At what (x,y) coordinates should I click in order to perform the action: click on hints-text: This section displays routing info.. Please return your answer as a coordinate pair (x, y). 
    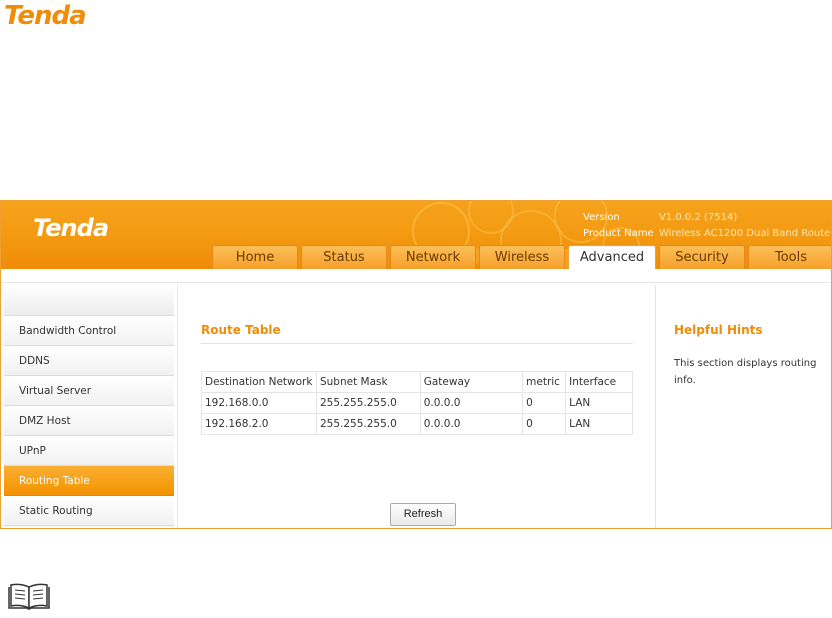
    Looking at the image, I should click on (745, 372).